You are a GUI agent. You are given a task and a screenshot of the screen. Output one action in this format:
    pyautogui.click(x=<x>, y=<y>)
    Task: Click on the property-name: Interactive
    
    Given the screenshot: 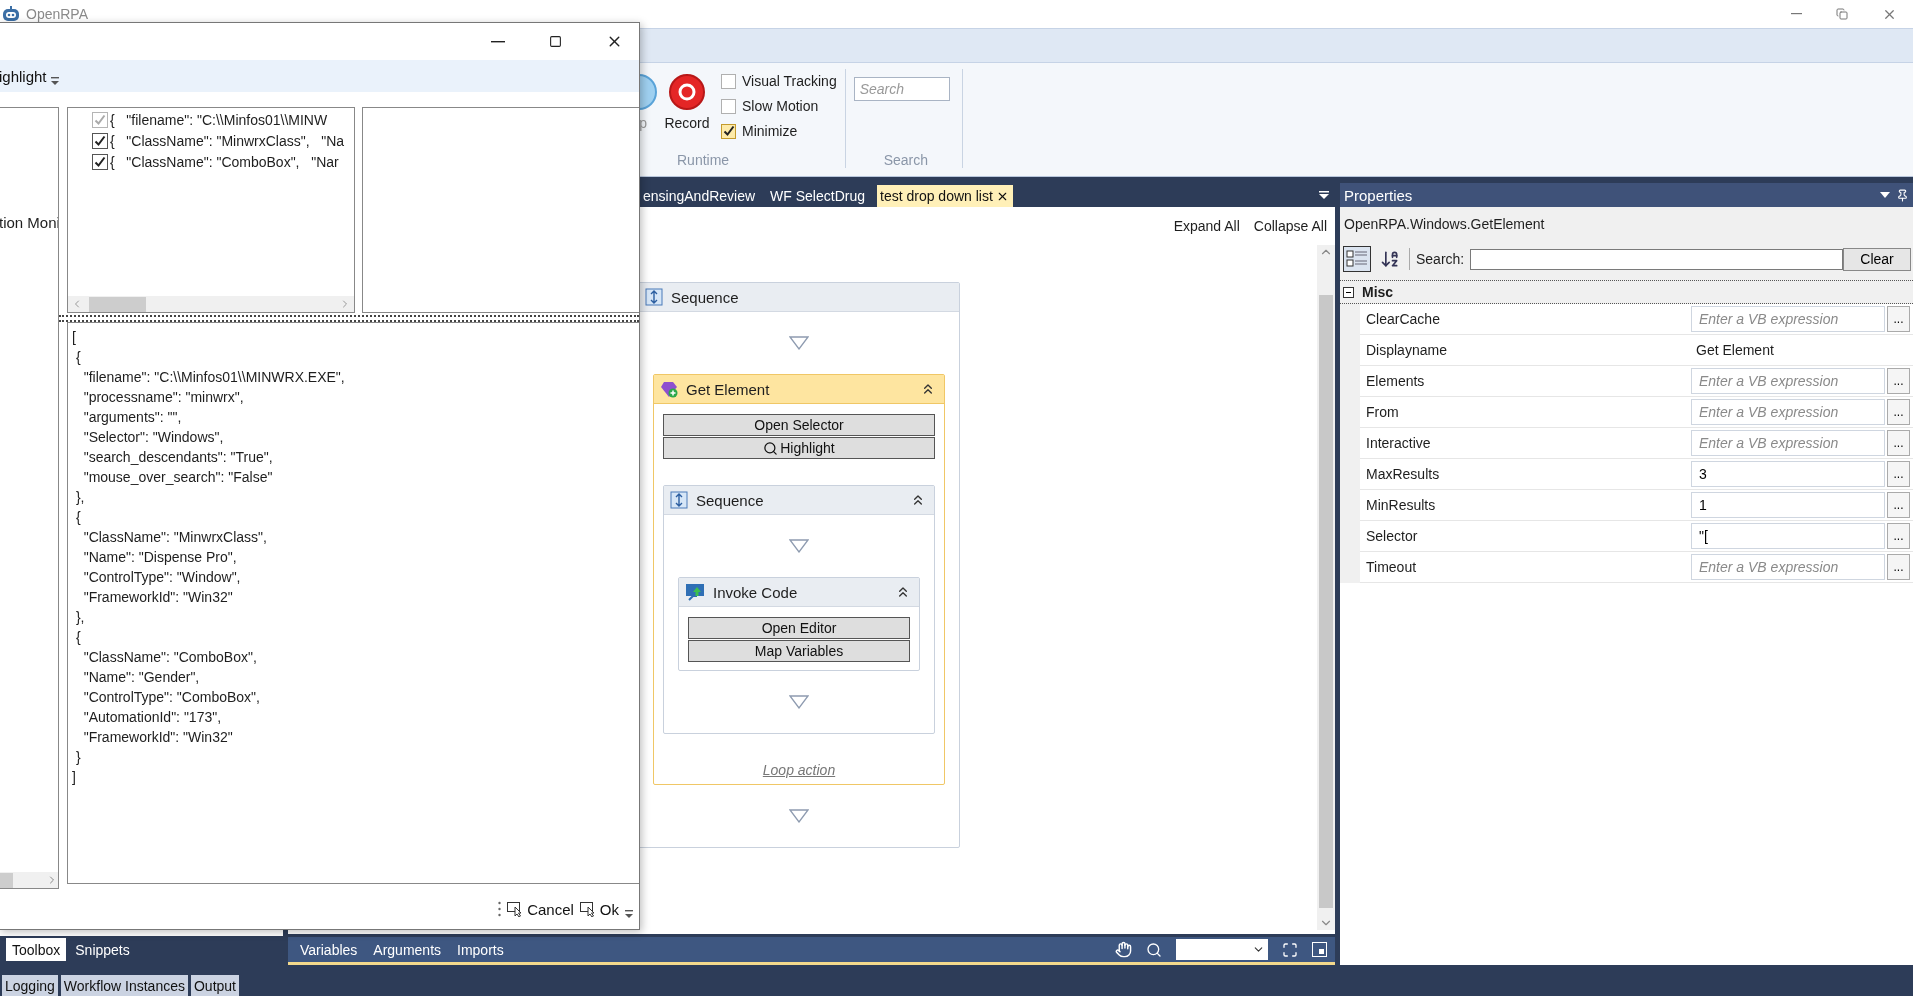 What is the action you would take?
    pyautogui.click(x=1398, y=443)
    